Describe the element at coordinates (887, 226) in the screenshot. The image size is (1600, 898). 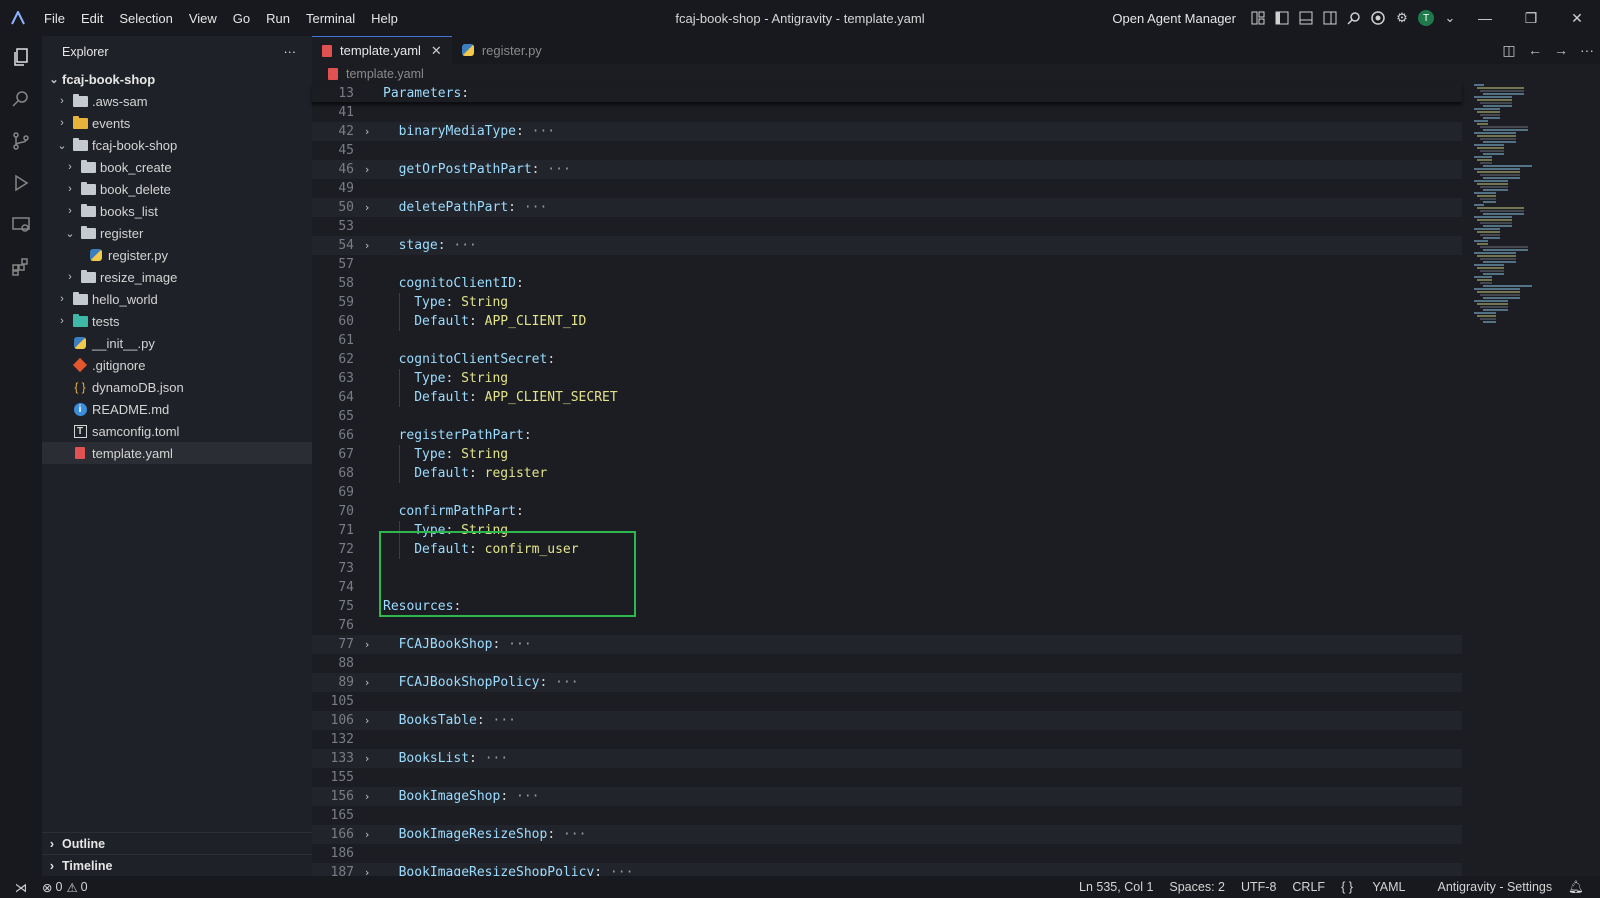
I see `code-line: 53` at that location.